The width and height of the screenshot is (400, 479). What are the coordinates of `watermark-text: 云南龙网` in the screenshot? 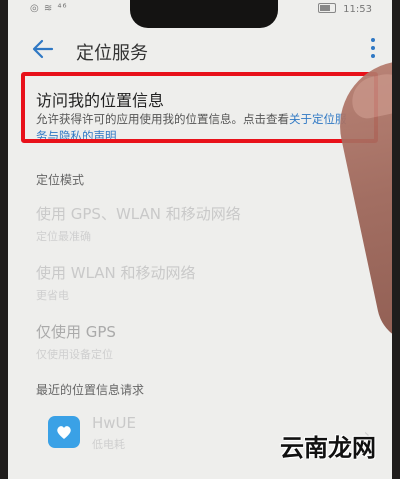 It's located at (328, 447).